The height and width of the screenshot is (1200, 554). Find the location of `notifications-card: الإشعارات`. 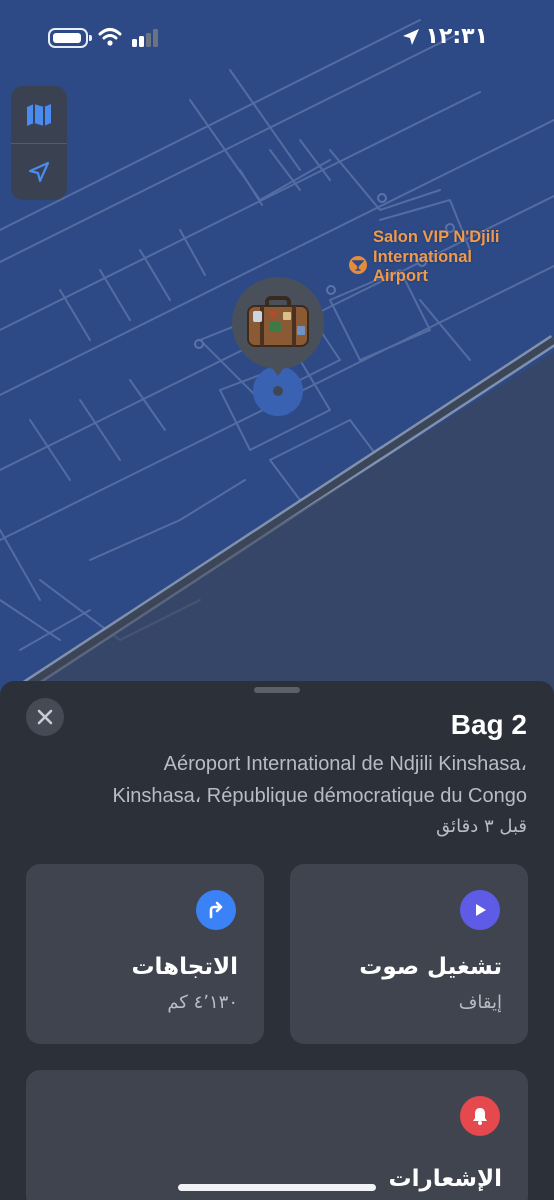

notifications-card: الإشعارات is located at coordinates (277, 1135).